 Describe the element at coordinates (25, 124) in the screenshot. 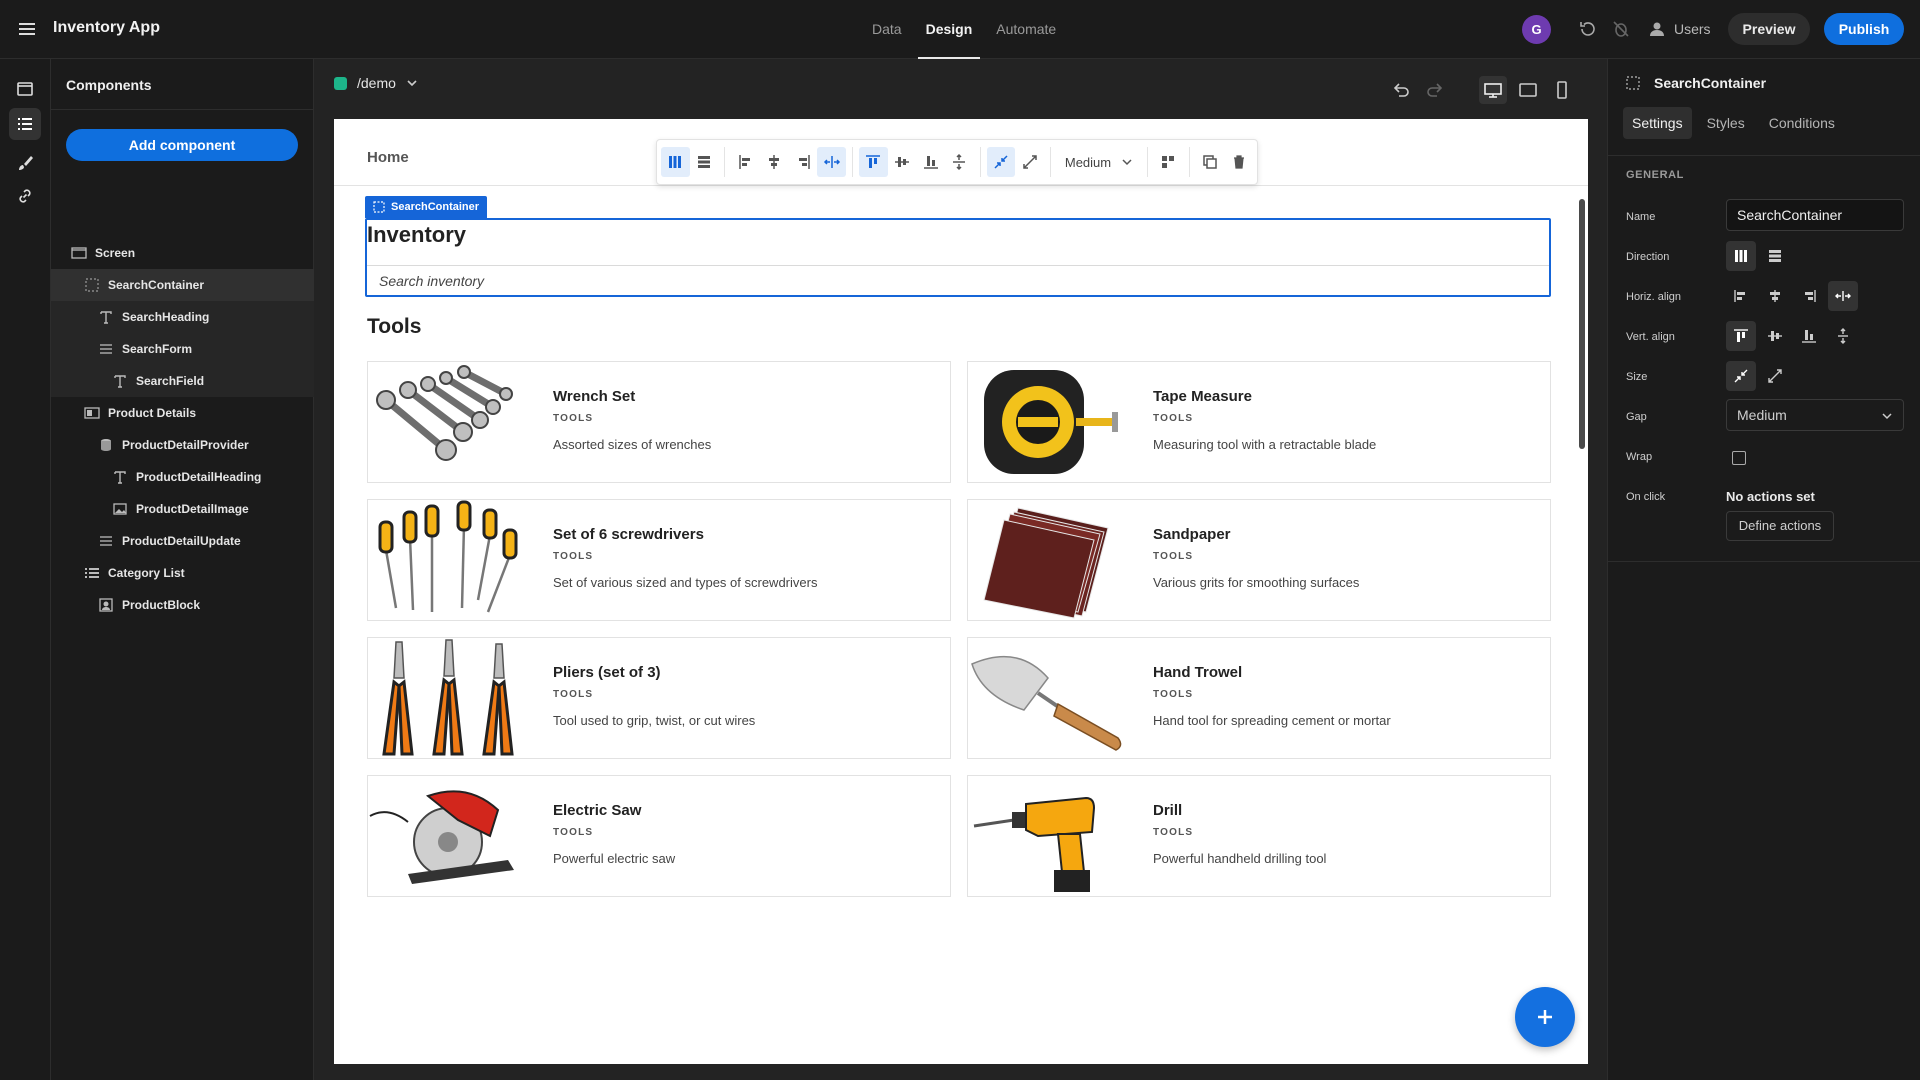

I see `components-icon` at that location.